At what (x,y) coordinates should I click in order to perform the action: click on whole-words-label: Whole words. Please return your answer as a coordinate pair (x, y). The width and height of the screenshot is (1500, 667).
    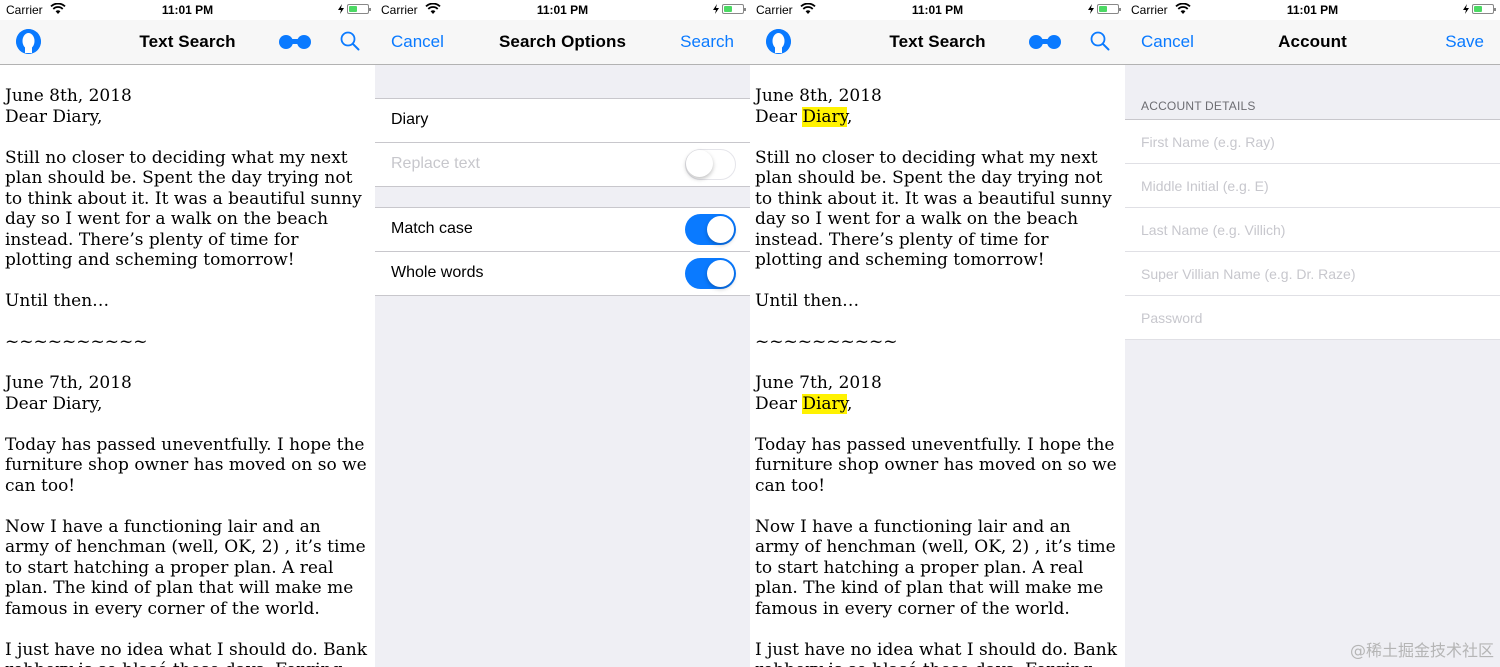
    Looking at the image, I should click on (437, 272).